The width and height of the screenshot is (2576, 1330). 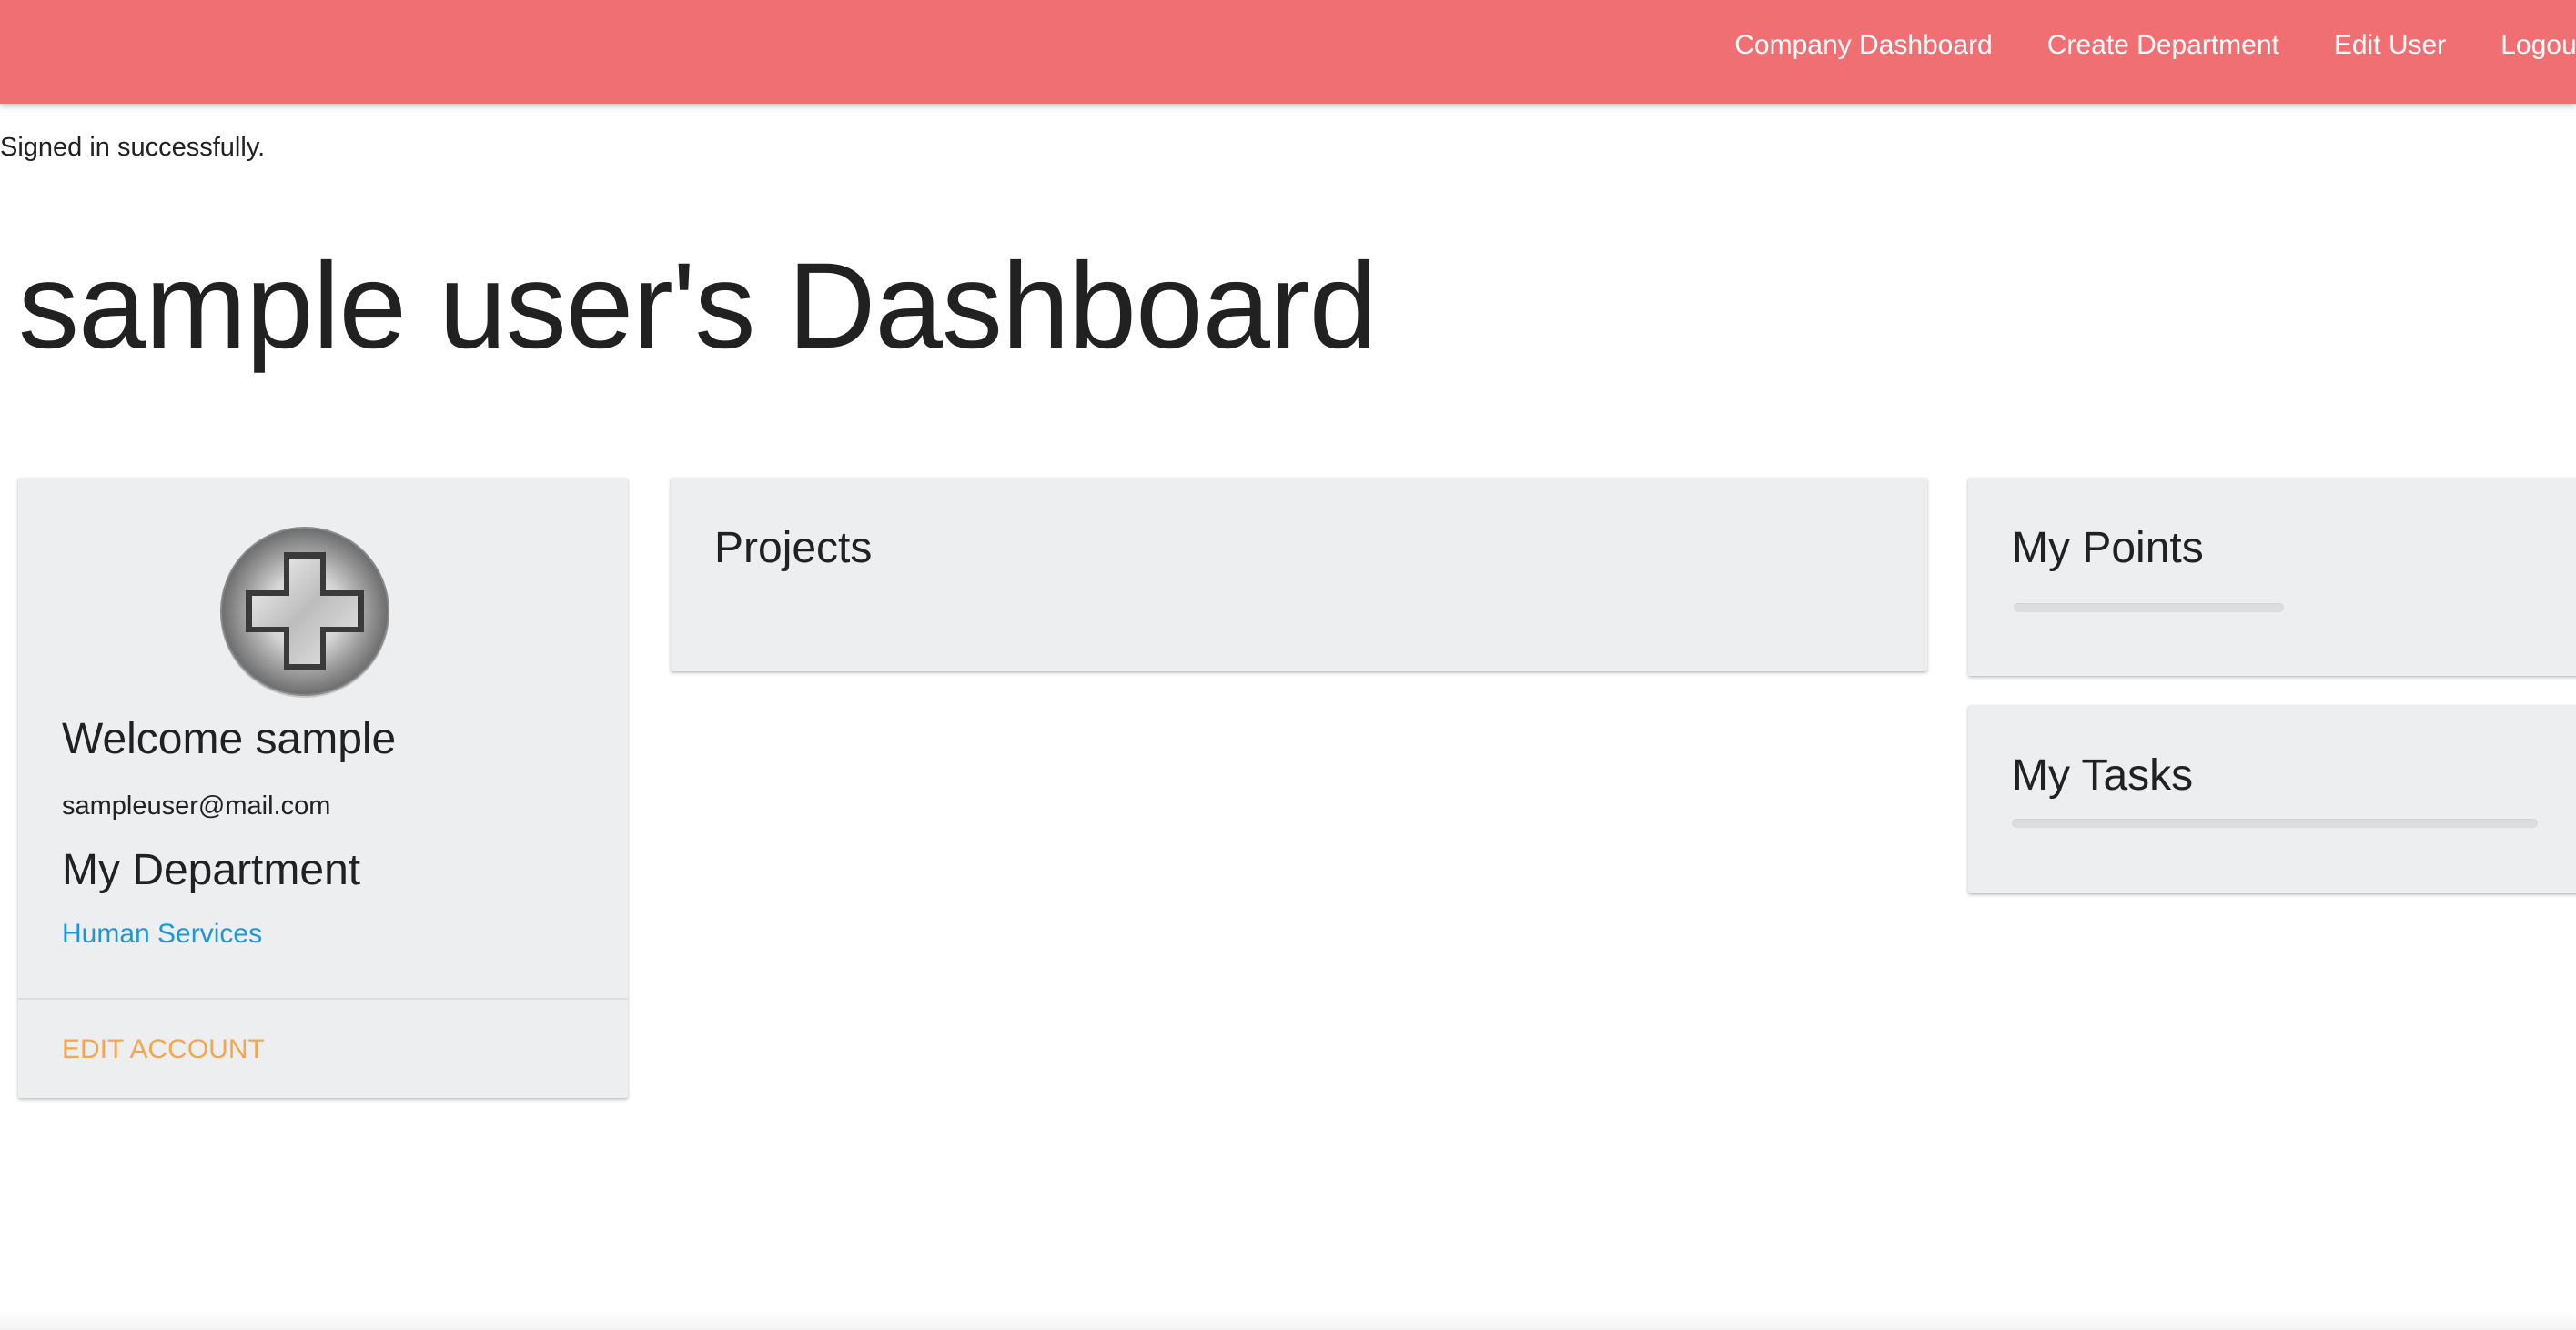 I want to click on card-divider, so click(x=323, y=999).